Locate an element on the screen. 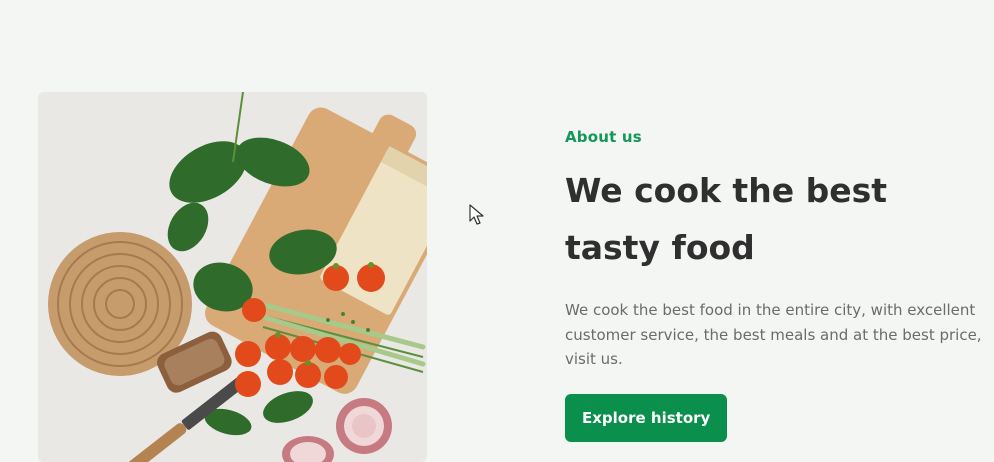 The height and width of the screenshot is (462, 994). mouse-pointer-icon is located at coordinates (476, 214).